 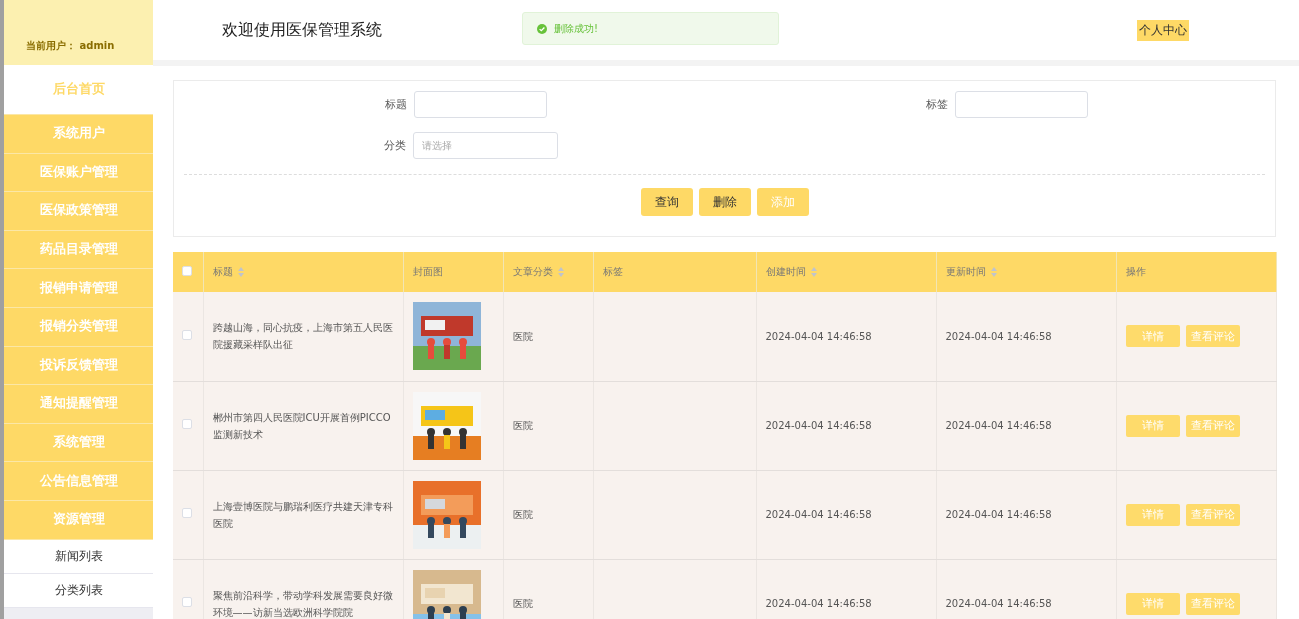 What do you see at coordinates (78, 288) in the screenshot?
I see `sidebar-item: 报销申请管理` at bounding box center [78, 288].